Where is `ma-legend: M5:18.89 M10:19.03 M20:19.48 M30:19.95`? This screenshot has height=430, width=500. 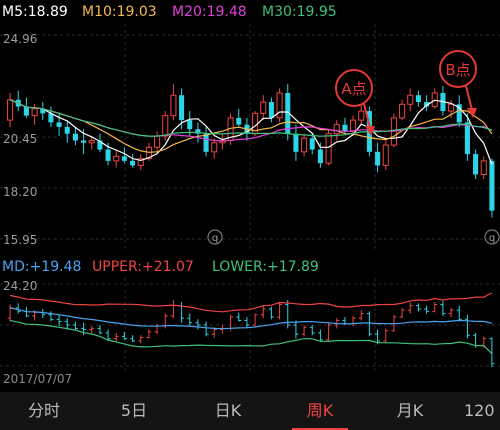
ma-legend: M5:18.89 M10:19.03 M20:19.48 M30:19.95 is located at coordinates (250, 12).